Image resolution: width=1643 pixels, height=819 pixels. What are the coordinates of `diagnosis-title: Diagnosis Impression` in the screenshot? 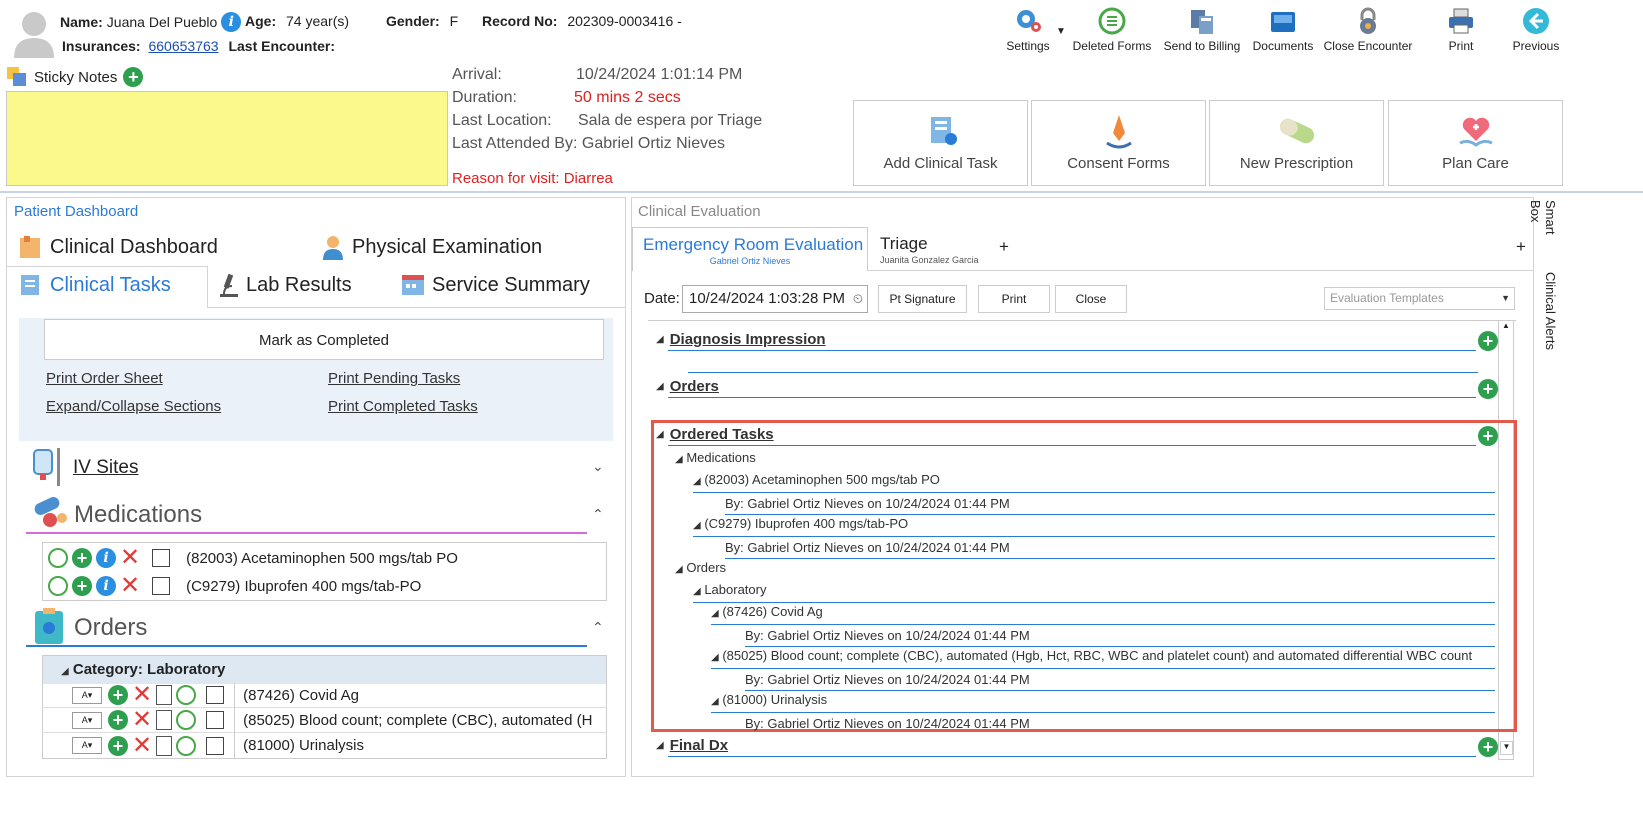 It's located at (748, 339).